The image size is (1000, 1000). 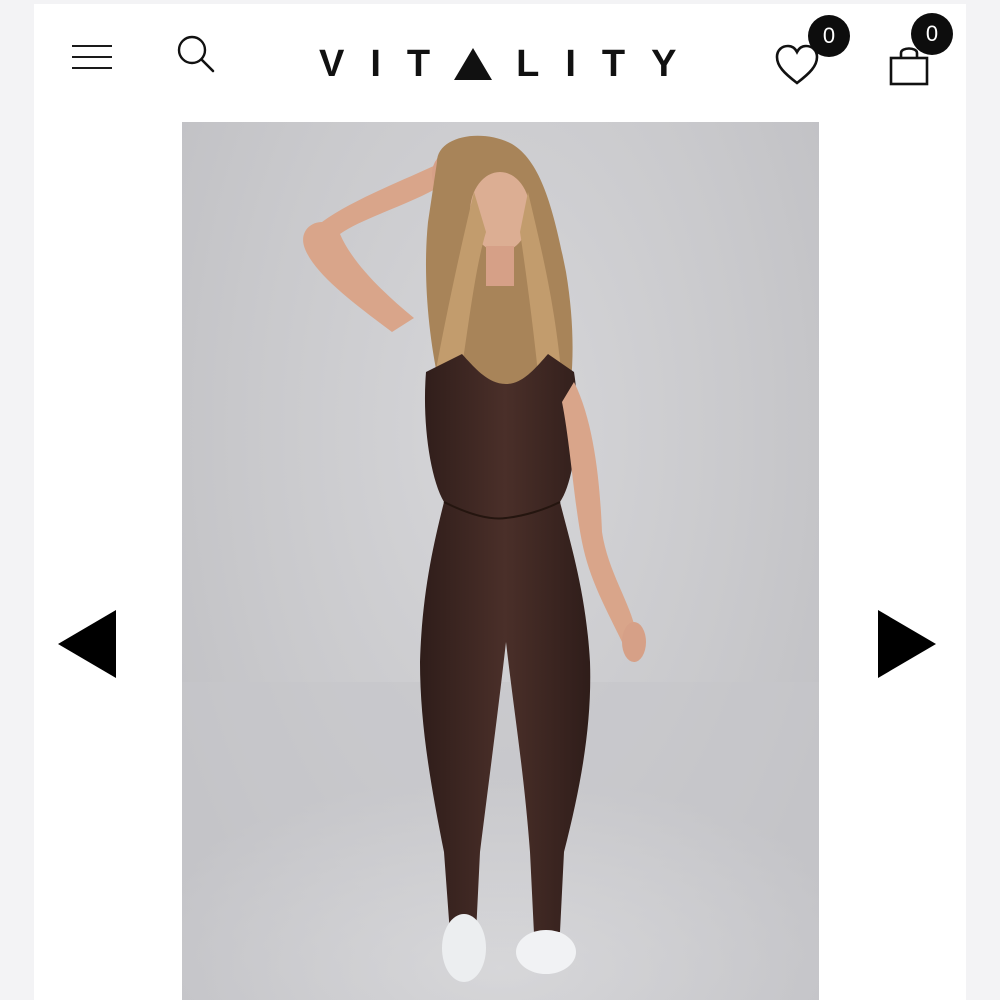 I want to click on hamburger-icon, so click(x=92, y=46).